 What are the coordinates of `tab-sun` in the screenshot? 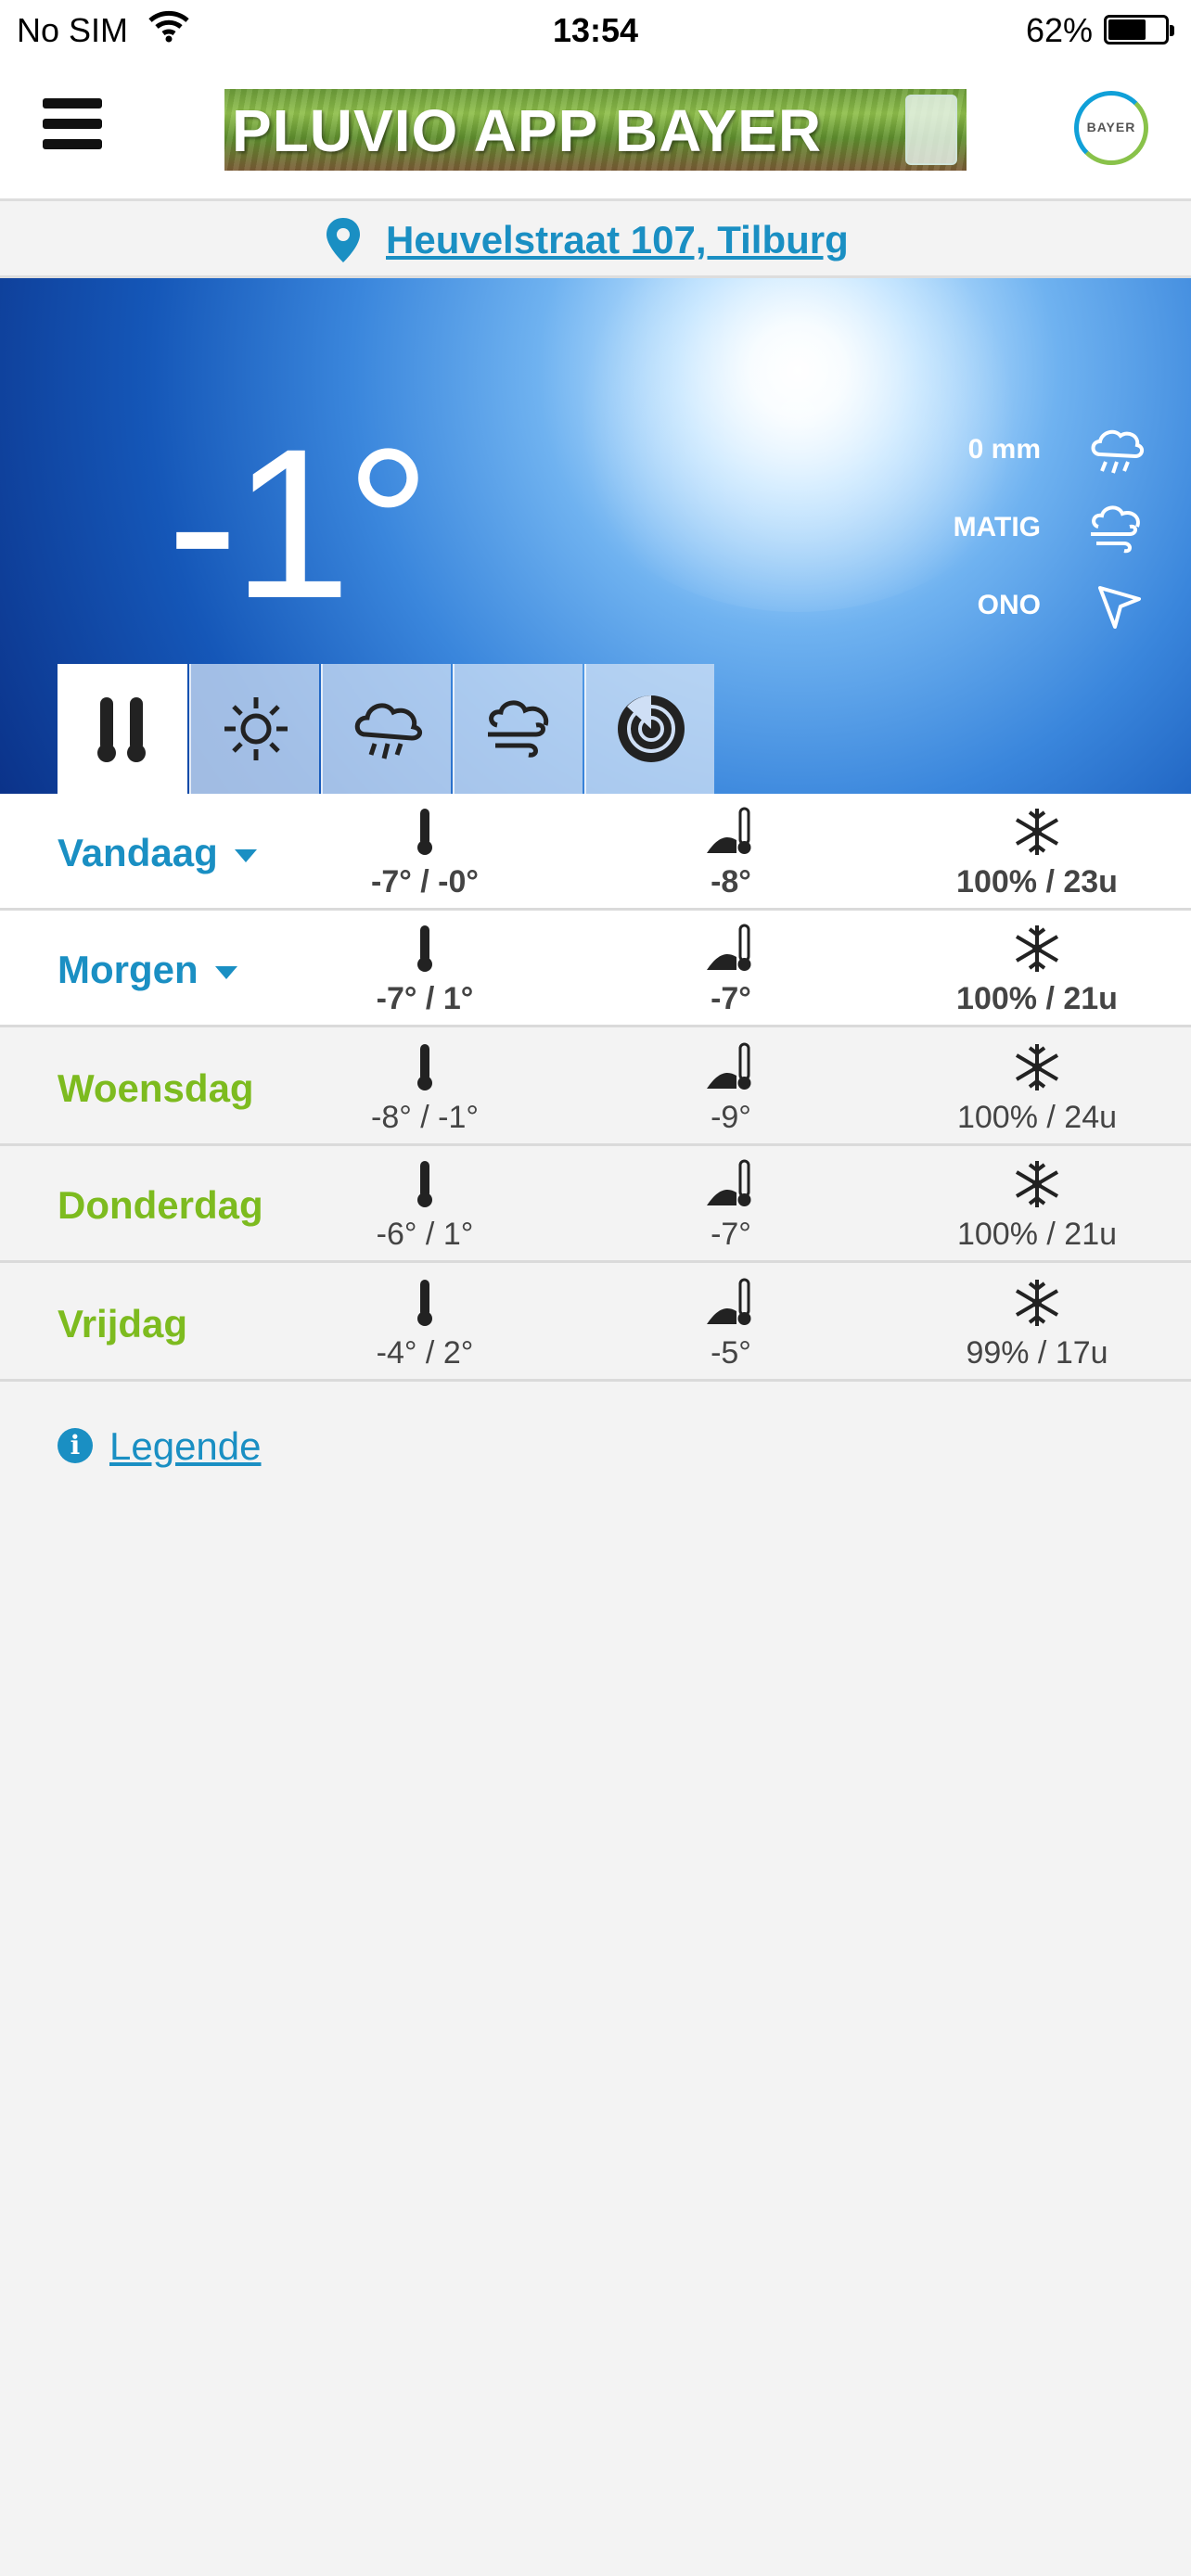 It's located at (254, 729).